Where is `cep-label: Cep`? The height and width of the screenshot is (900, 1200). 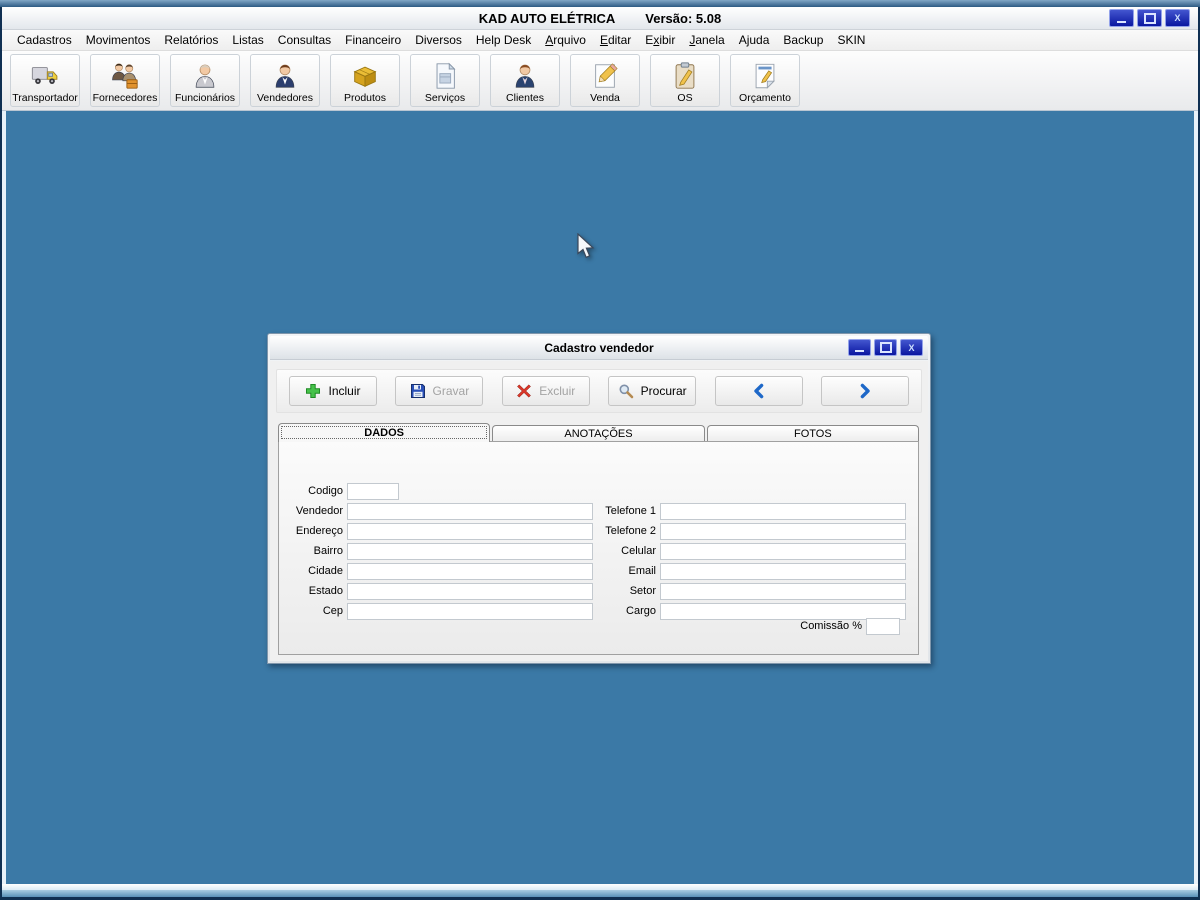
cep-label: Cep is located at coordinates (332, 611).